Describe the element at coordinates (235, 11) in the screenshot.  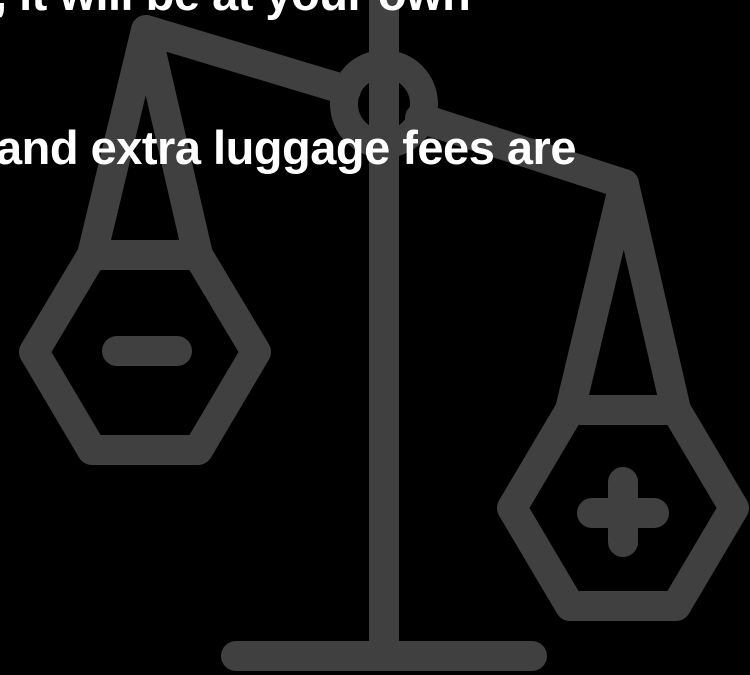
I see `text-line-1: , it will be at your own` at that location.